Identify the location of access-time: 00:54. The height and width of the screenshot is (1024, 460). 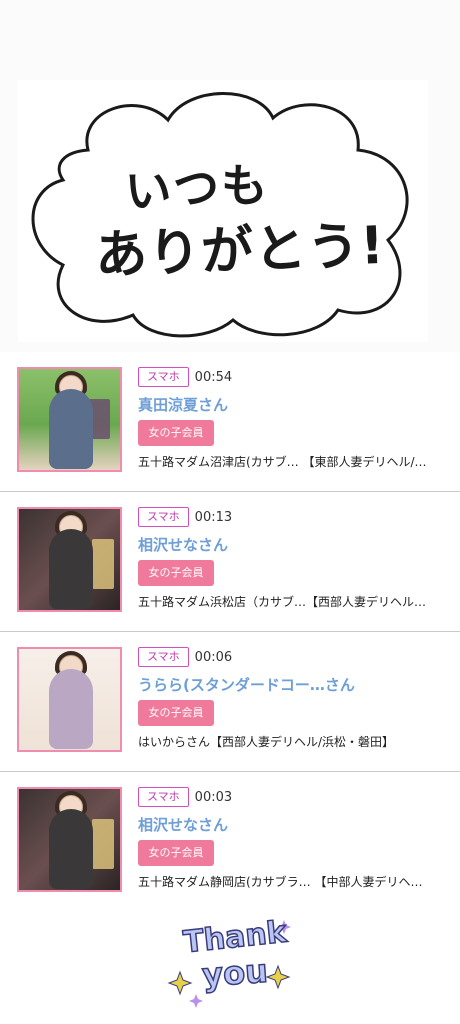
(213, 377).